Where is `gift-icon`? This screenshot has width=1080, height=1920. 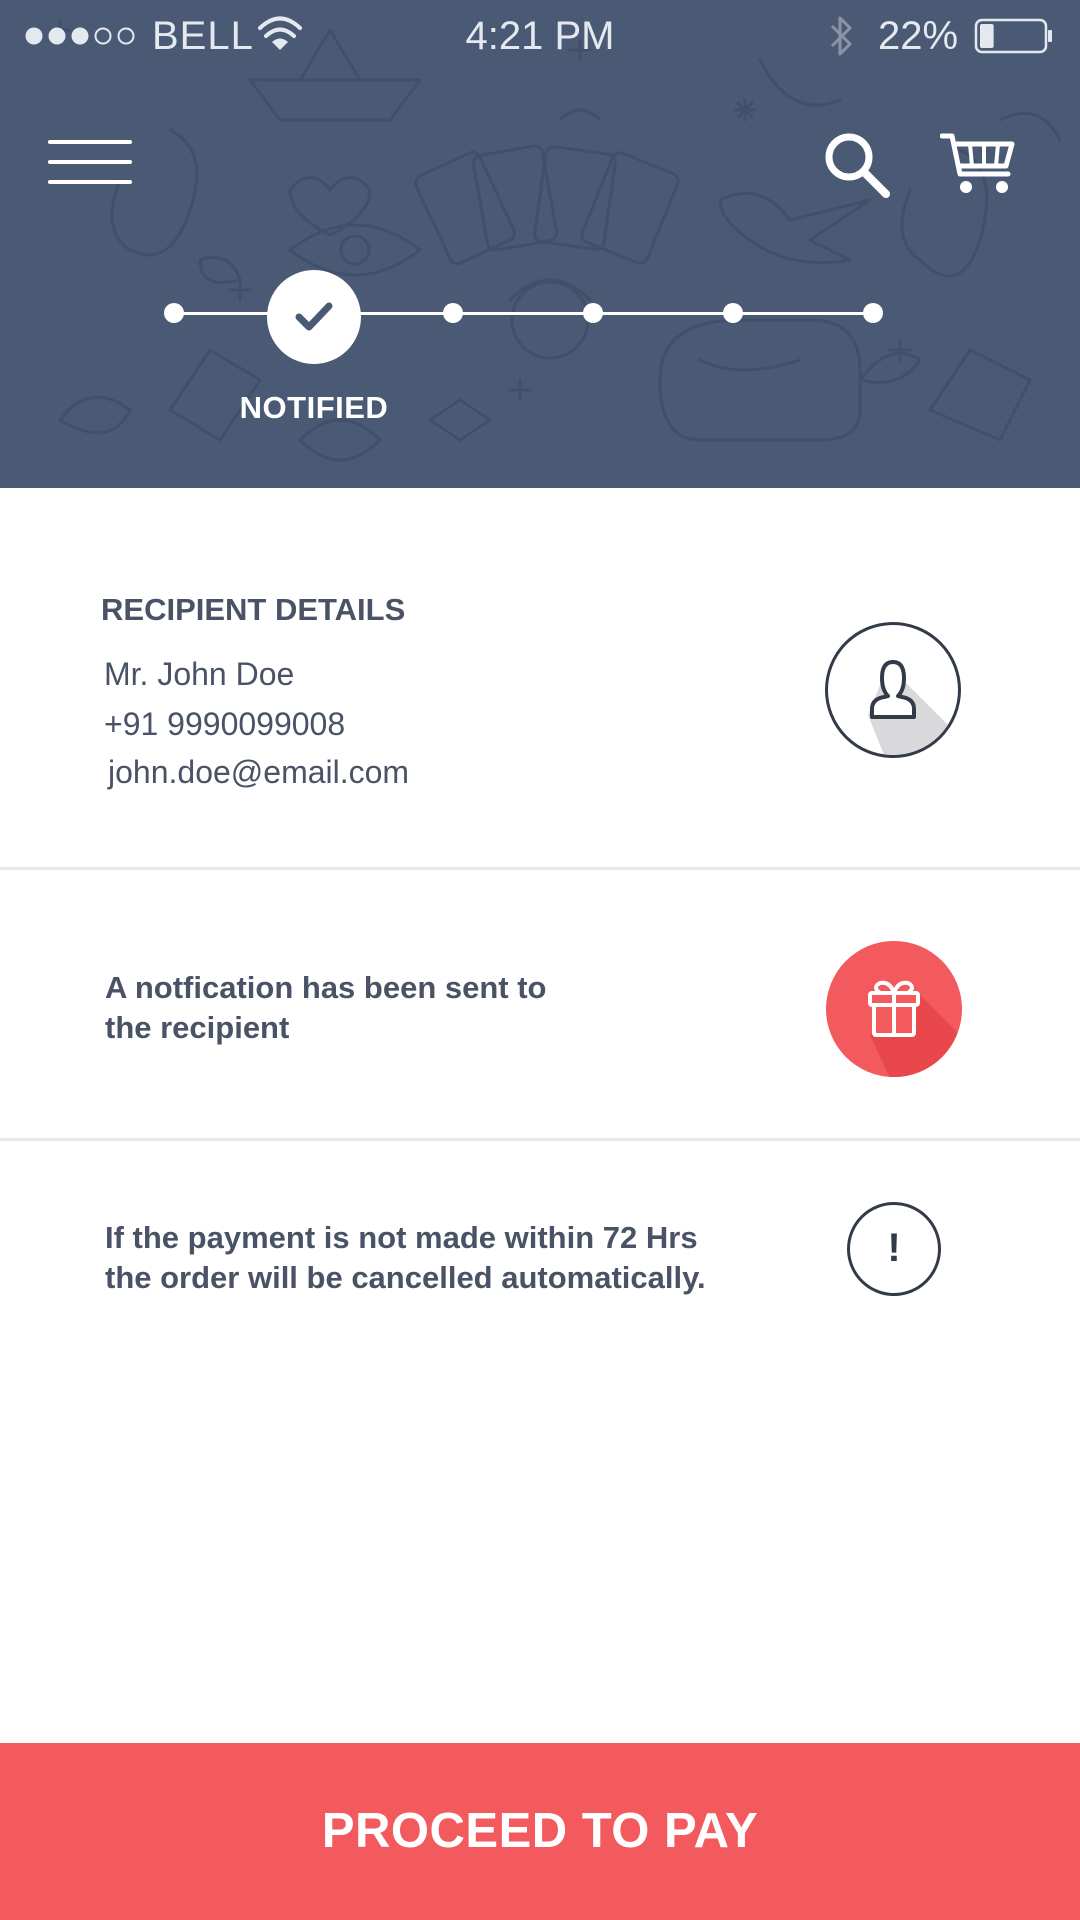 gift-icon is located at coordinates (894, 1009).